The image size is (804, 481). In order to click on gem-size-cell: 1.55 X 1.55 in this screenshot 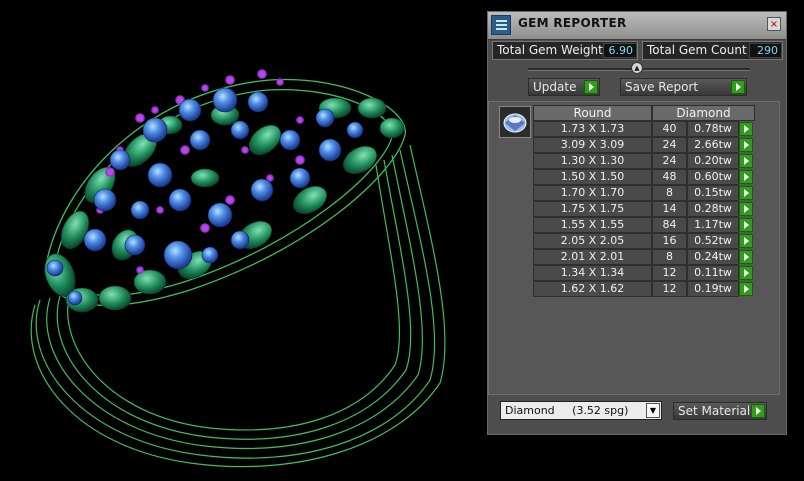, I will do `click(592, 225)`.